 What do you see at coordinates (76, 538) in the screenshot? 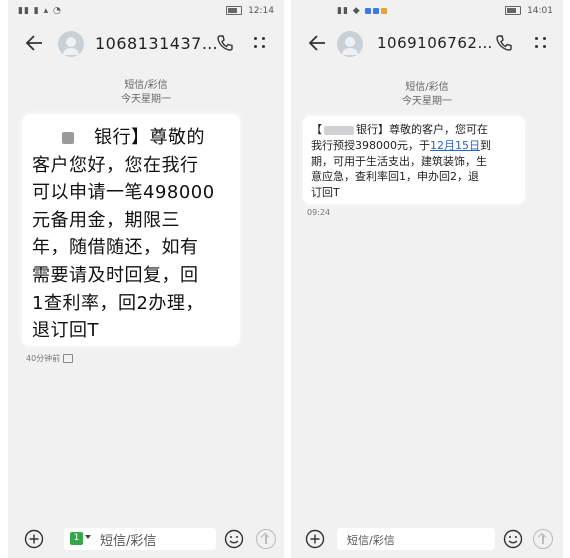
I see `sim-selector-icon: 1` at bounding box center [76, 538].